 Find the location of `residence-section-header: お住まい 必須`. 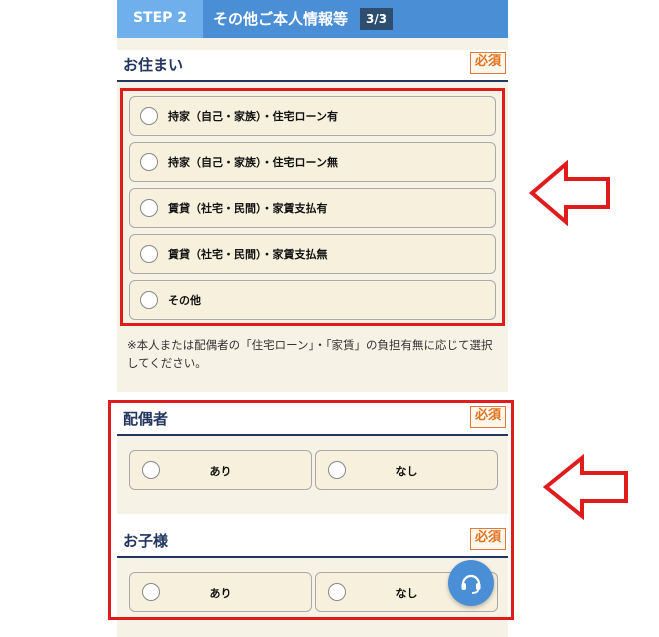

residence-section-header: お住まい 必須 is located at coordinates (312, 66).